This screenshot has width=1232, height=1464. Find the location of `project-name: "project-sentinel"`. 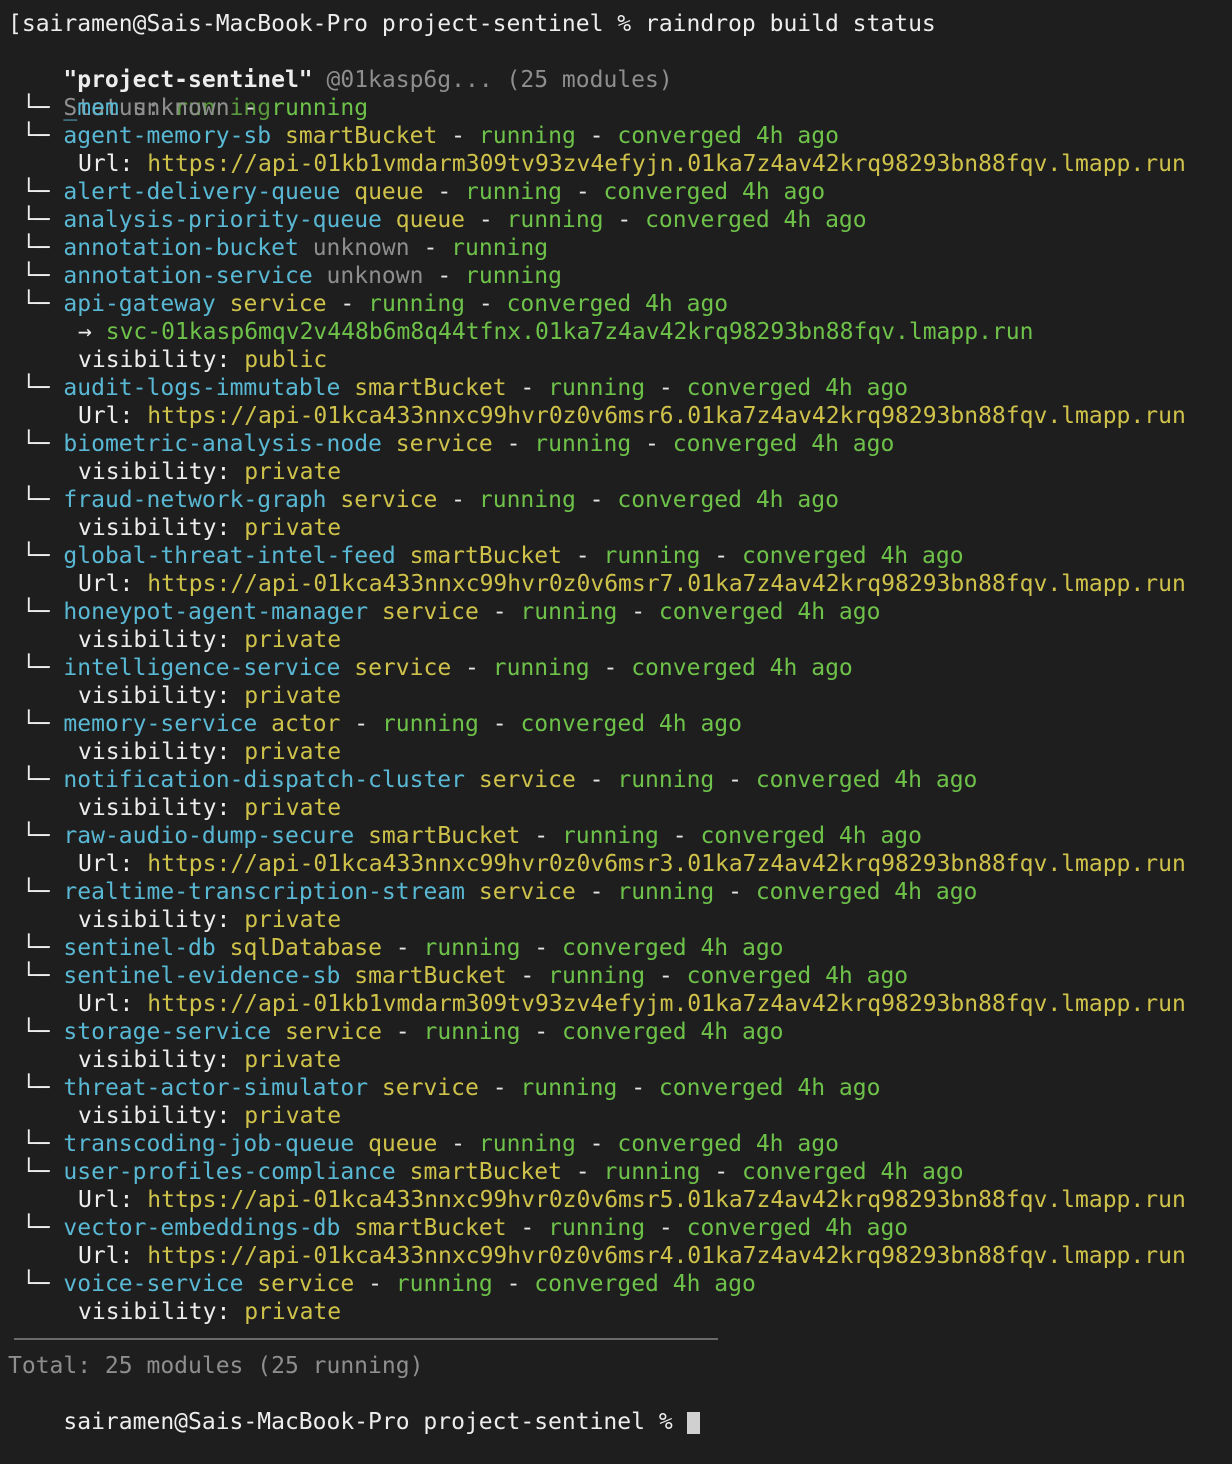

project-name: "project-sentinel" is located at coordinates (188, 80).